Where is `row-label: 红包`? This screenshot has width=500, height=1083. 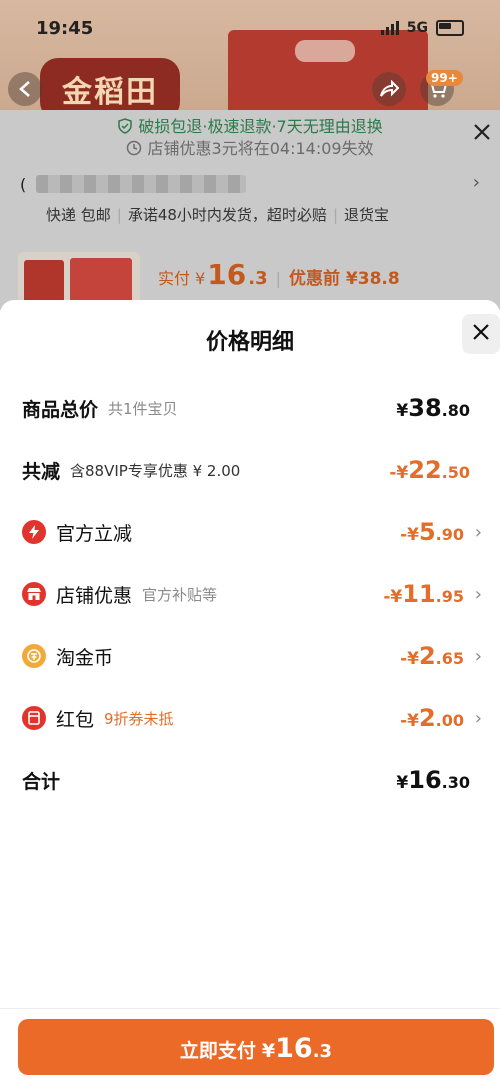 row-label: 红包 is located at coordinates (75, 719).